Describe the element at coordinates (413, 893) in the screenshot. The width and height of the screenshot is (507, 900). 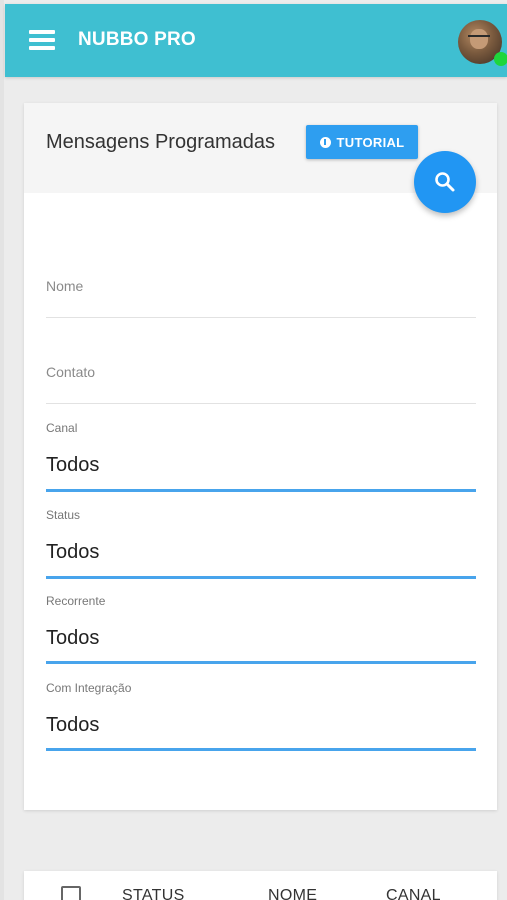
I see `column-header-canal: CANAL` at that location.